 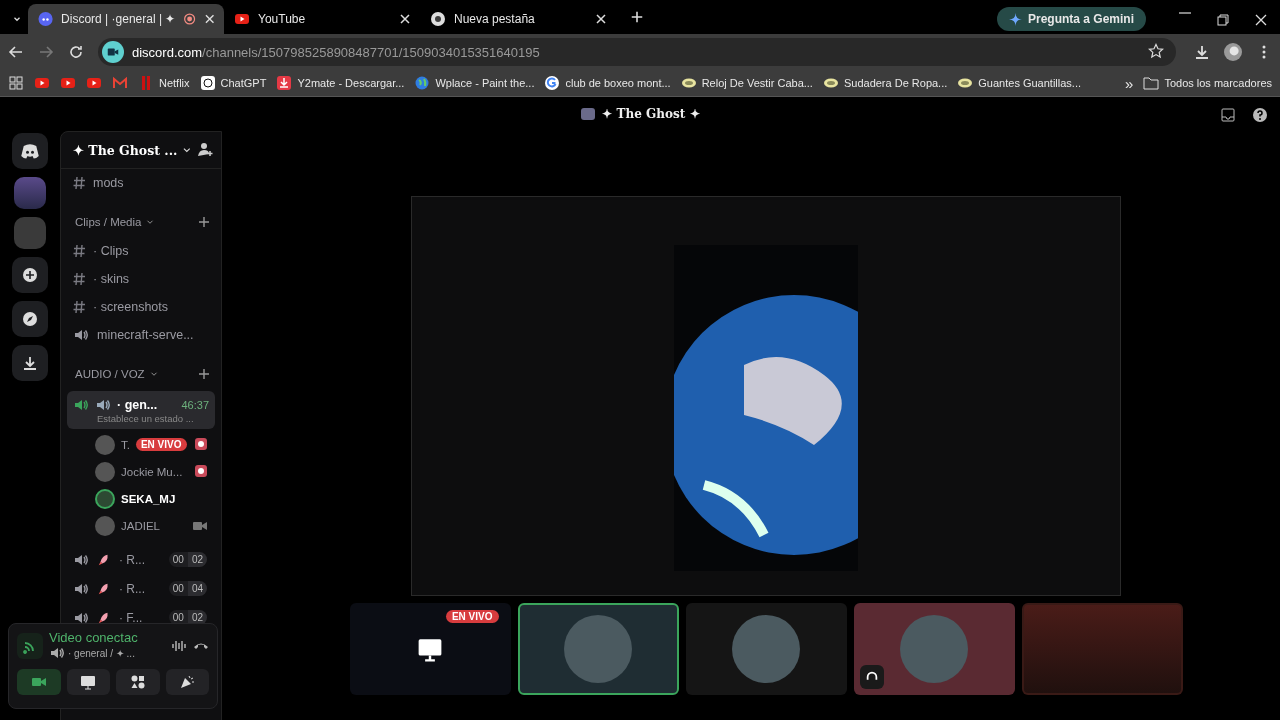 What do you see at coordinates (322, 19) in the screenshot?
I see `browser-tab: YouTube` at bounding box center [322, 19].